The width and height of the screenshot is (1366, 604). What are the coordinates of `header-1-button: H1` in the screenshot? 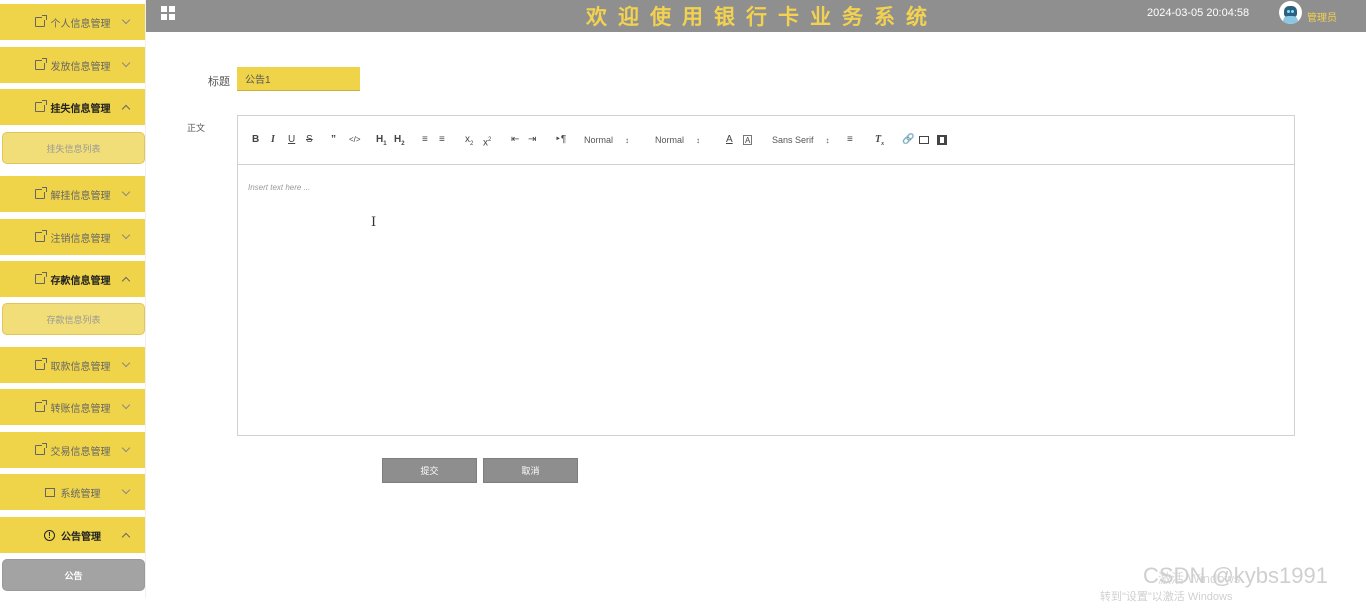 It's located at (381, 140).